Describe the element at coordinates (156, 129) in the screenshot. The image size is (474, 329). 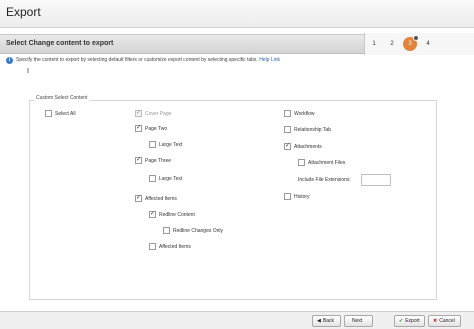
I see `page-two-label: Page Two` at that location.